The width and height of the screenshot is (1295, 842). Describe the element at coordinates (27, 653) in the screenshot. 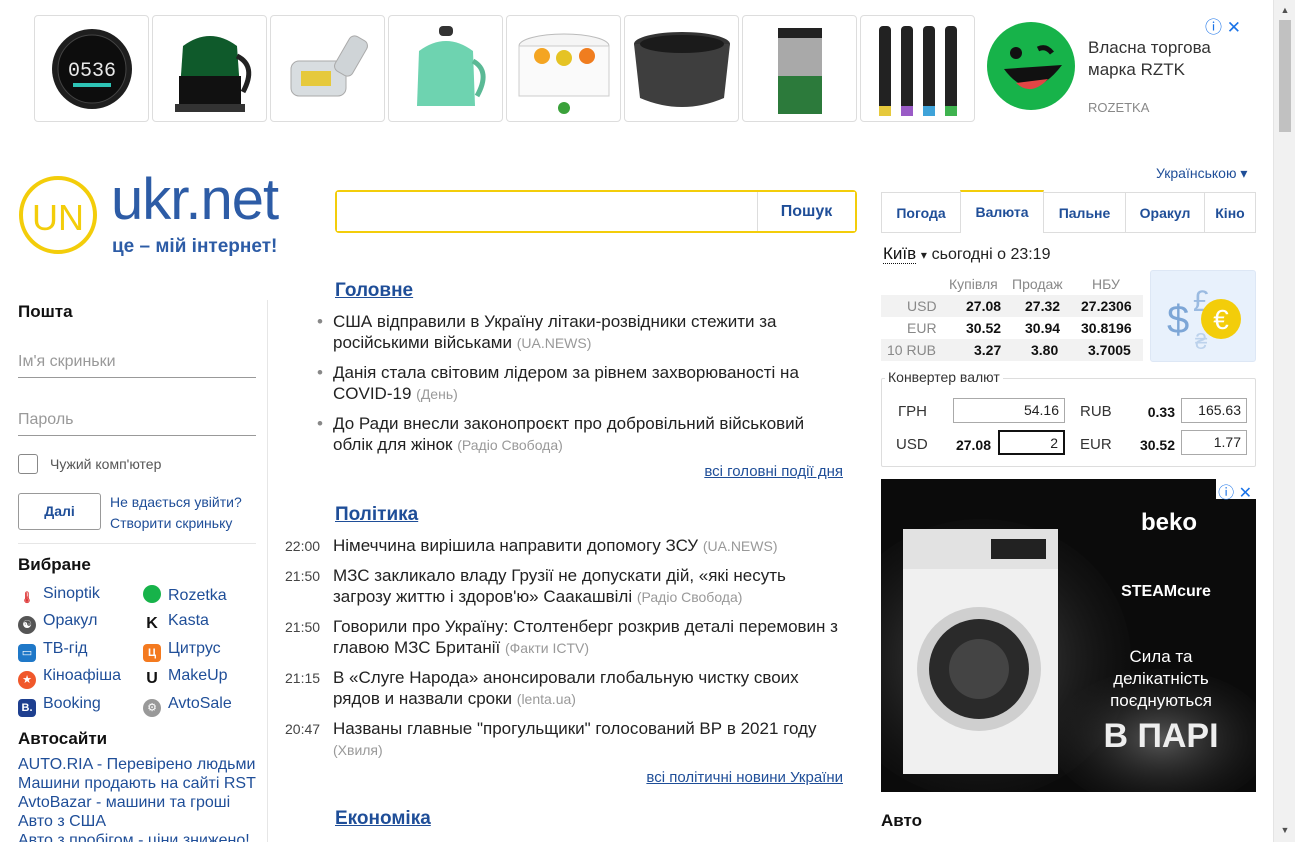

I see `tv-icon: ▭` at that location.